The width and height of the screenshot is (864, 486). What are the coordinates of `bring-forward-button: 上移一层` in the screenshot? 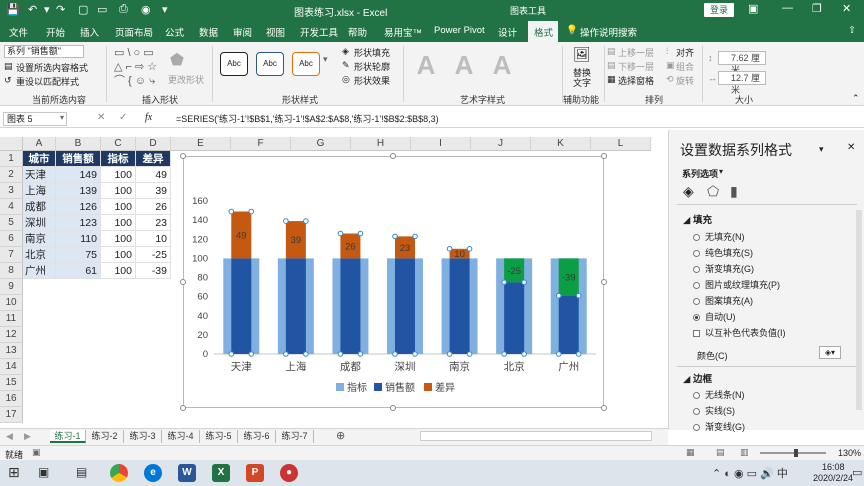 It's located at (636, 52).